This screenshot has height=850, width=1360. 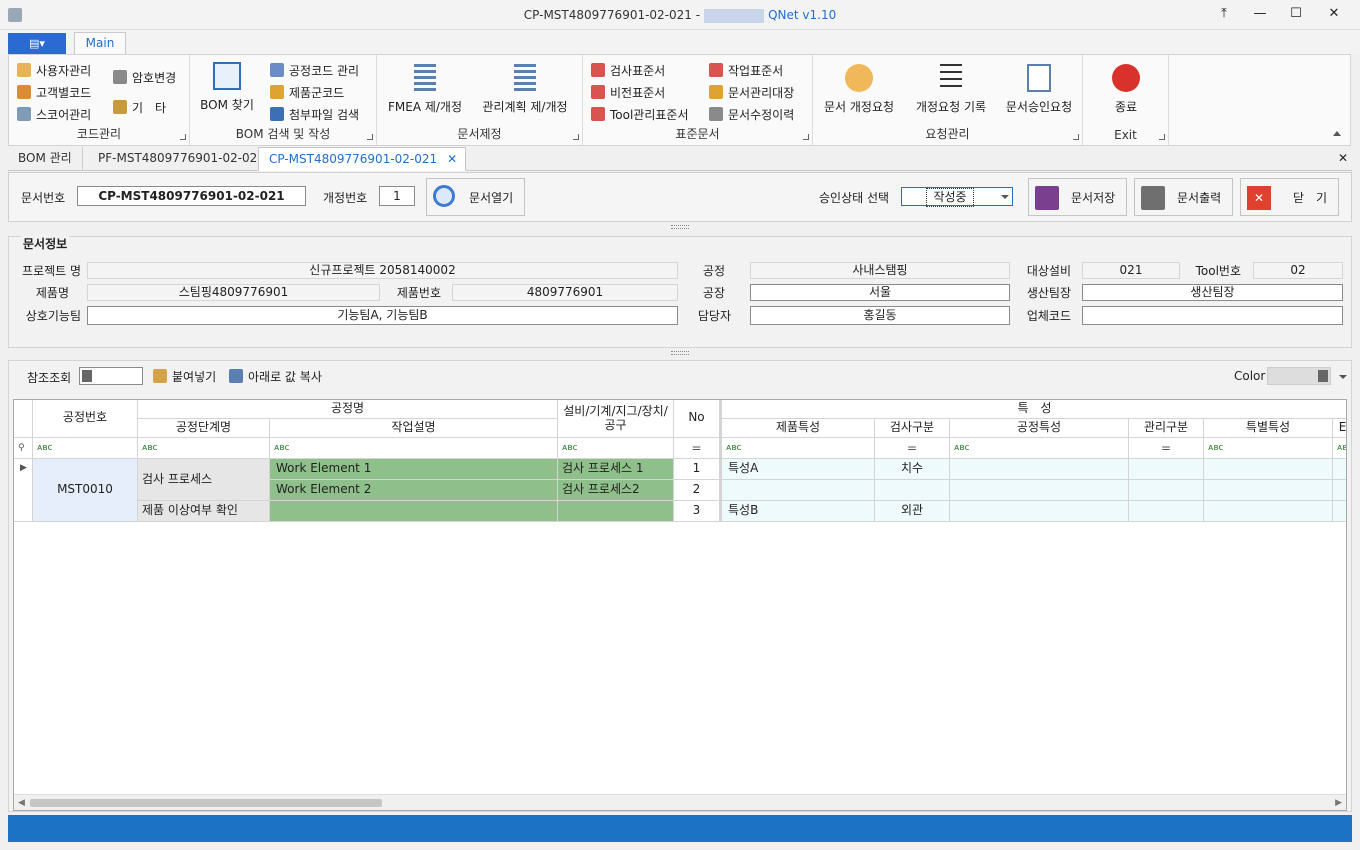 I want to click on print-doc-button: 문서출력, so click(x=1183, y=197).